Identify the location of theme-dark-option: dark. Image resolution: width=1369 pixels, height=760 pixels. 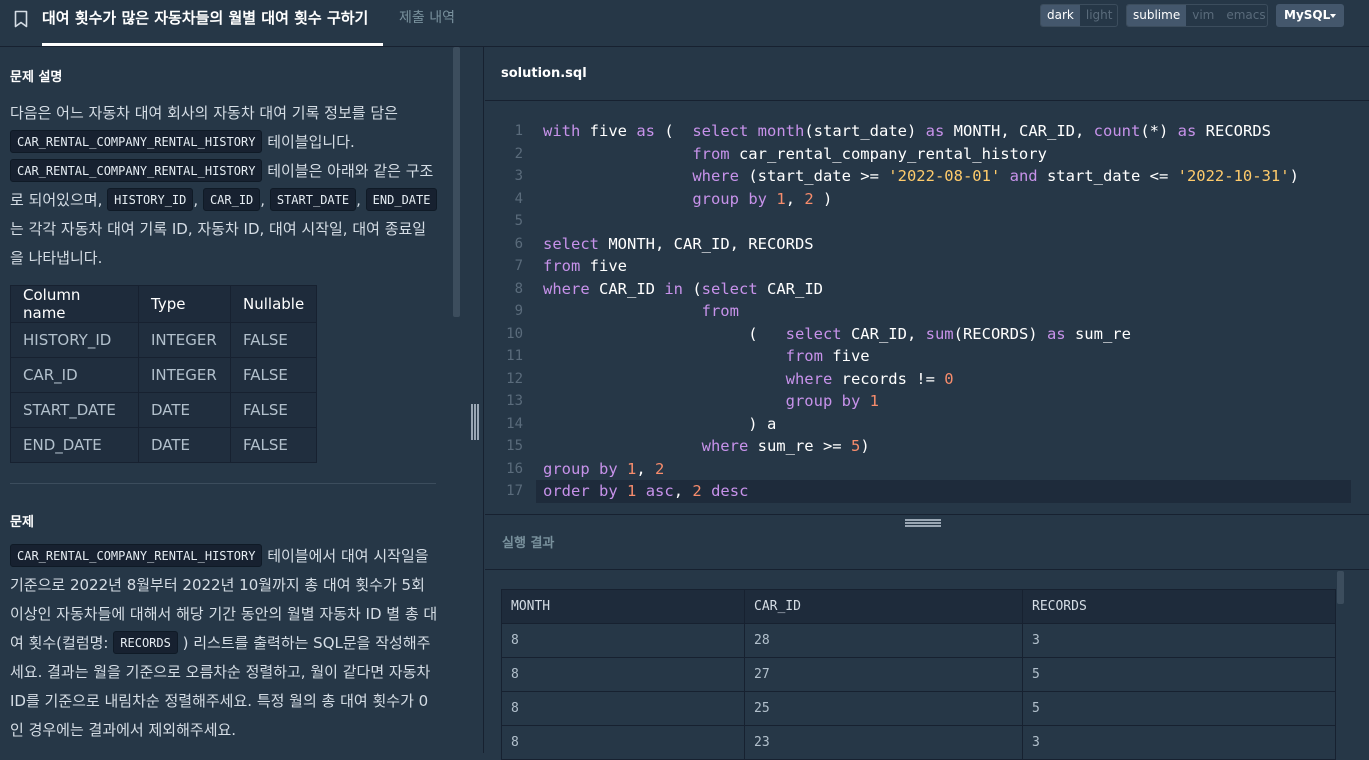
(1060, 15).